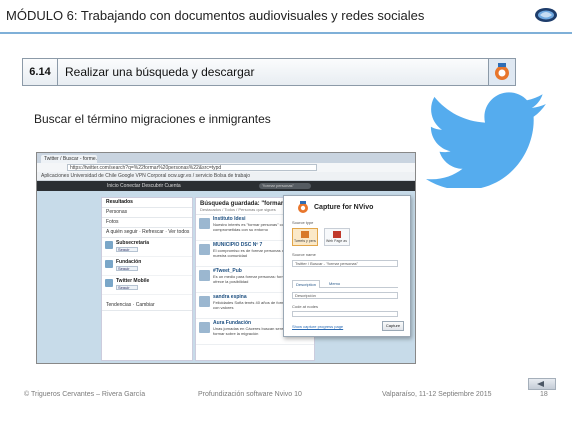 This screenshot has width=572, height=424. I want to click on tab-memo: Memo, so click(334, 283).